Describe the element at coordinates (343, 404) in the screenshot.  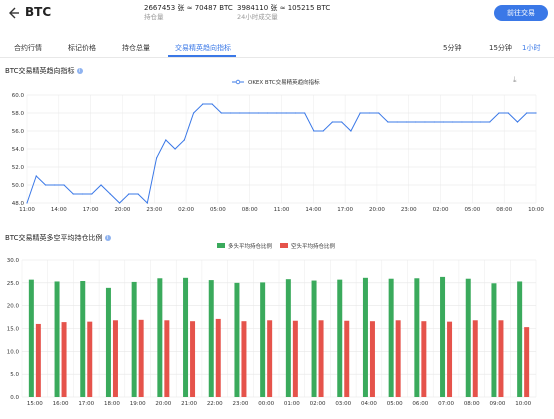
I see `x-tick-label: 03:00` at that location.